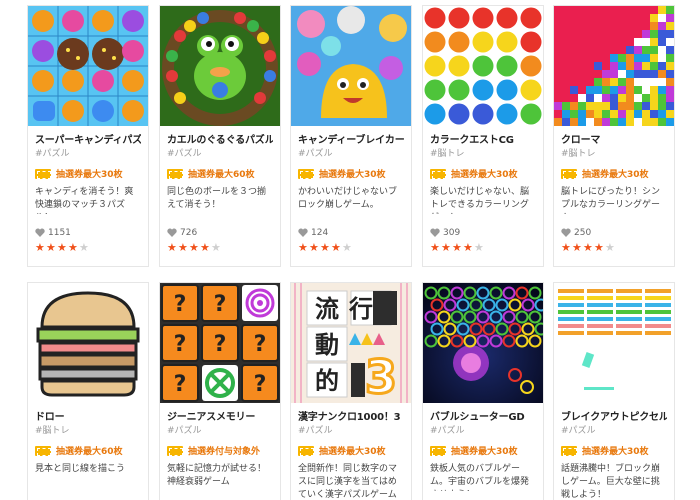 This screenshot has width=700, height=500. Describe the element at coordinates (217, 198) in the screenshot. I see `game-description: 同じ色のボールを３つ揃えて消そう！` at that location.